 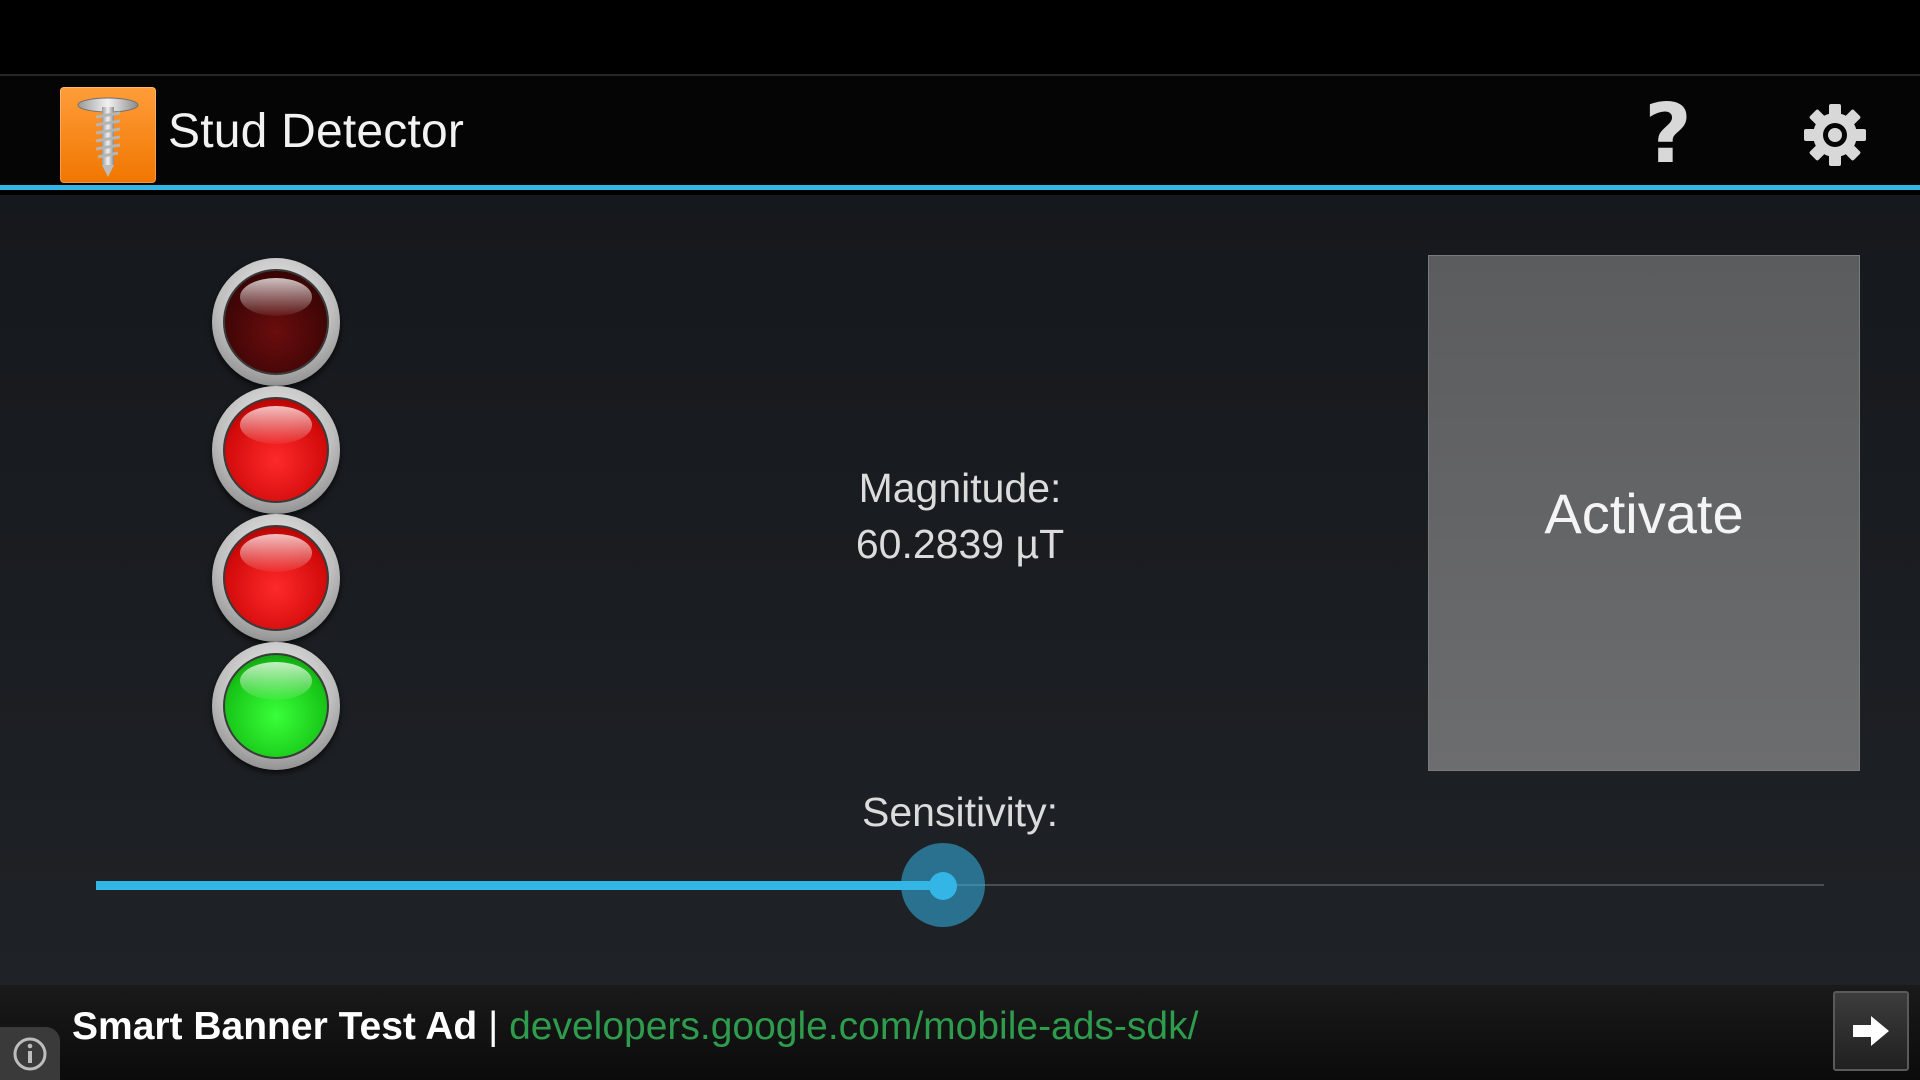 What do you see at coordinates (960, 187) in the screenshot?
I see `action-bar-divider` at bounding box center [960, 187].